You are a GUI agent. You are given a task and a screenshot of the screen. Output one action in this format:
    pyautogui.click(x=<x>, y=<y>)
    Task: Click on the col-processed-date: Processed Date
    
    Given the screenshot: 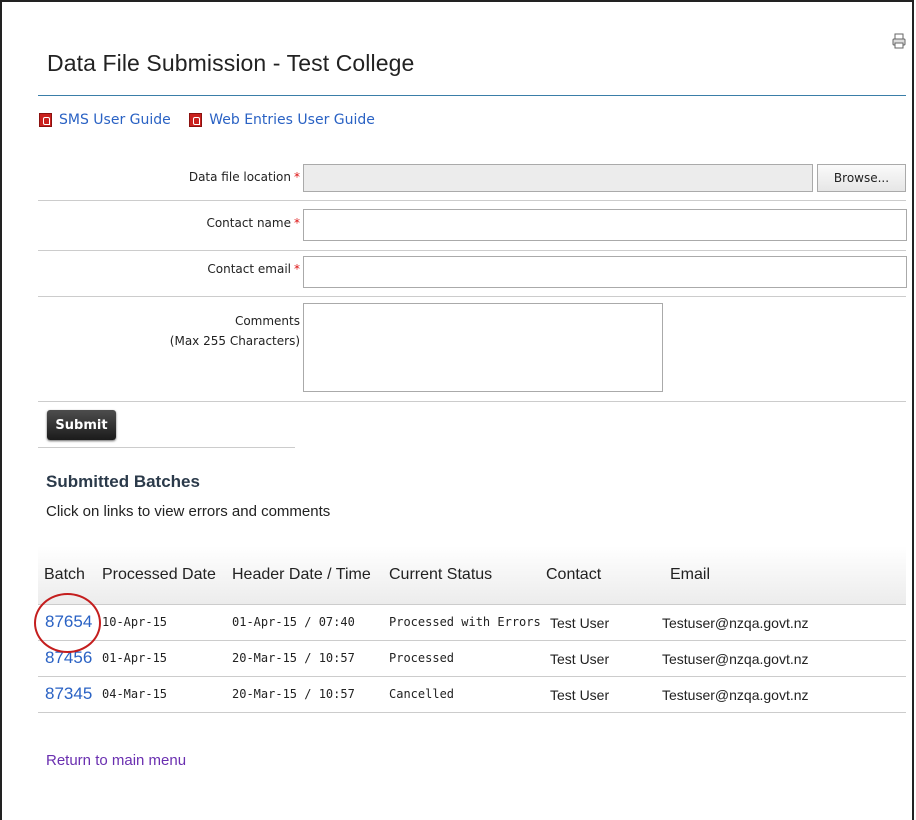 What is the action you would take?
    pyautogui.click(x=159, y=574)
    